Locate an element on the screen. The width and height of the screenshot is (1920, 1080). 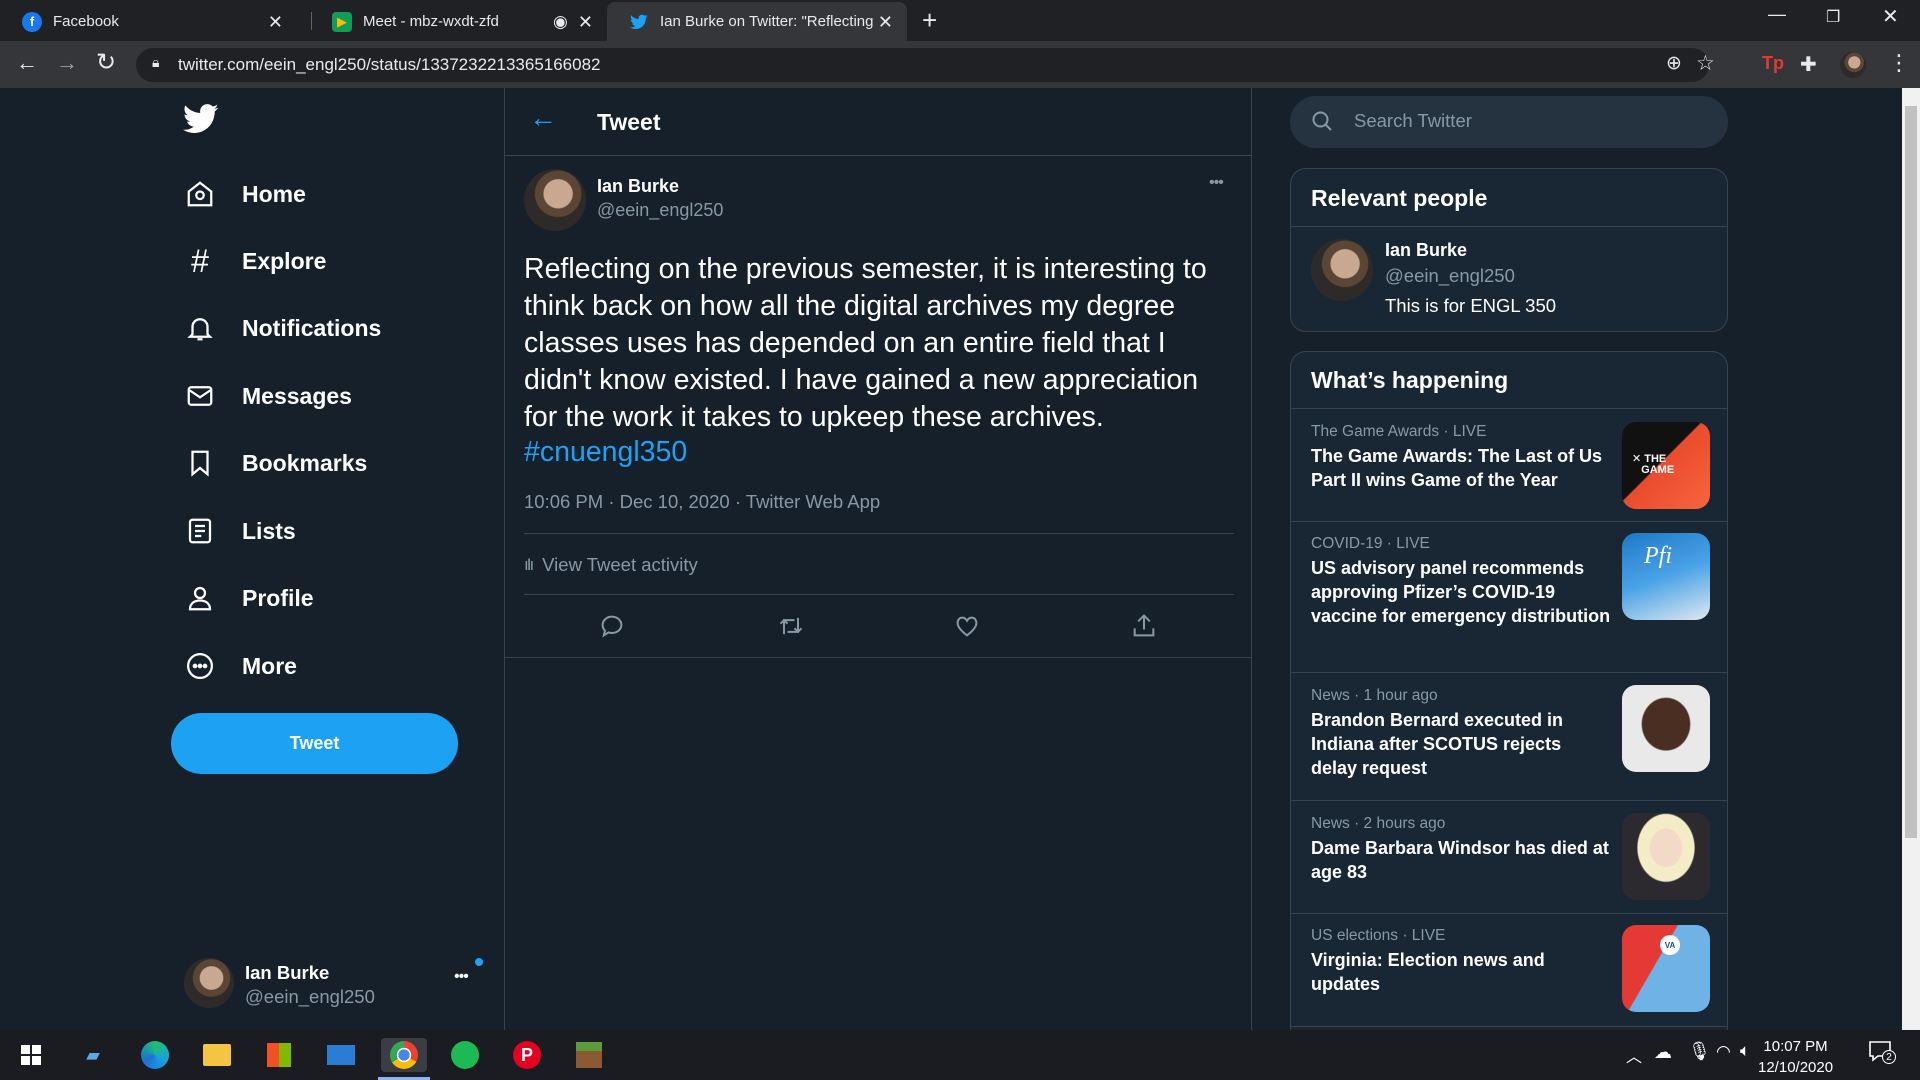
bookmark-star-icon: ☆ is located at coordinates (1705, 63).